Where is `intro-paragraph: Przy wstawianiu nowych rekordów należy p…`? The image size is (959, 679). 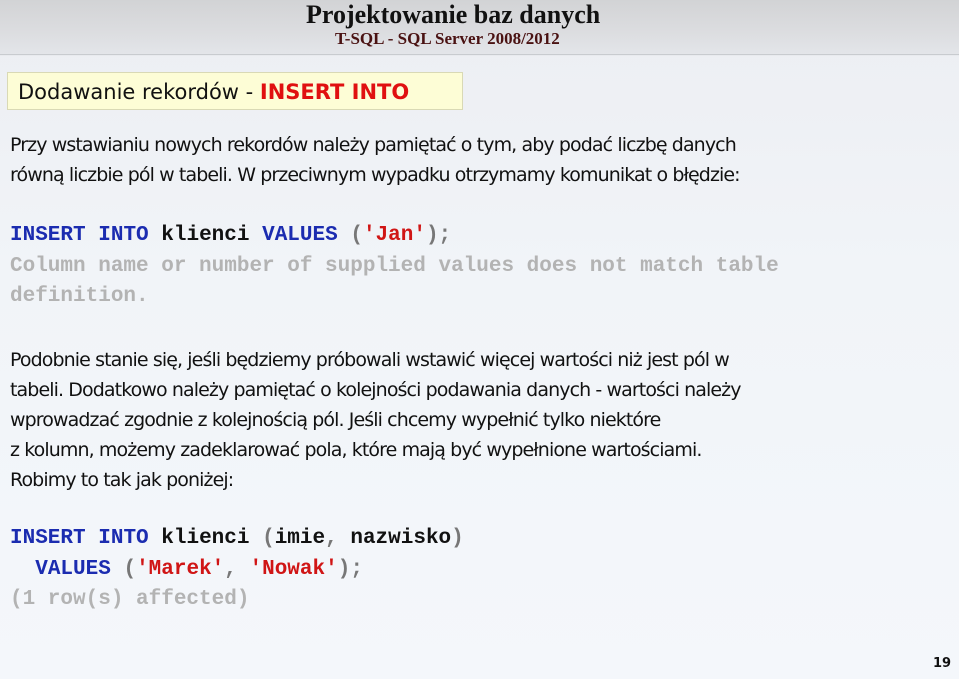
intro-paragraph: Przy wstawianiu nowych rekordów należy p… is located at coordinates (482, 160).